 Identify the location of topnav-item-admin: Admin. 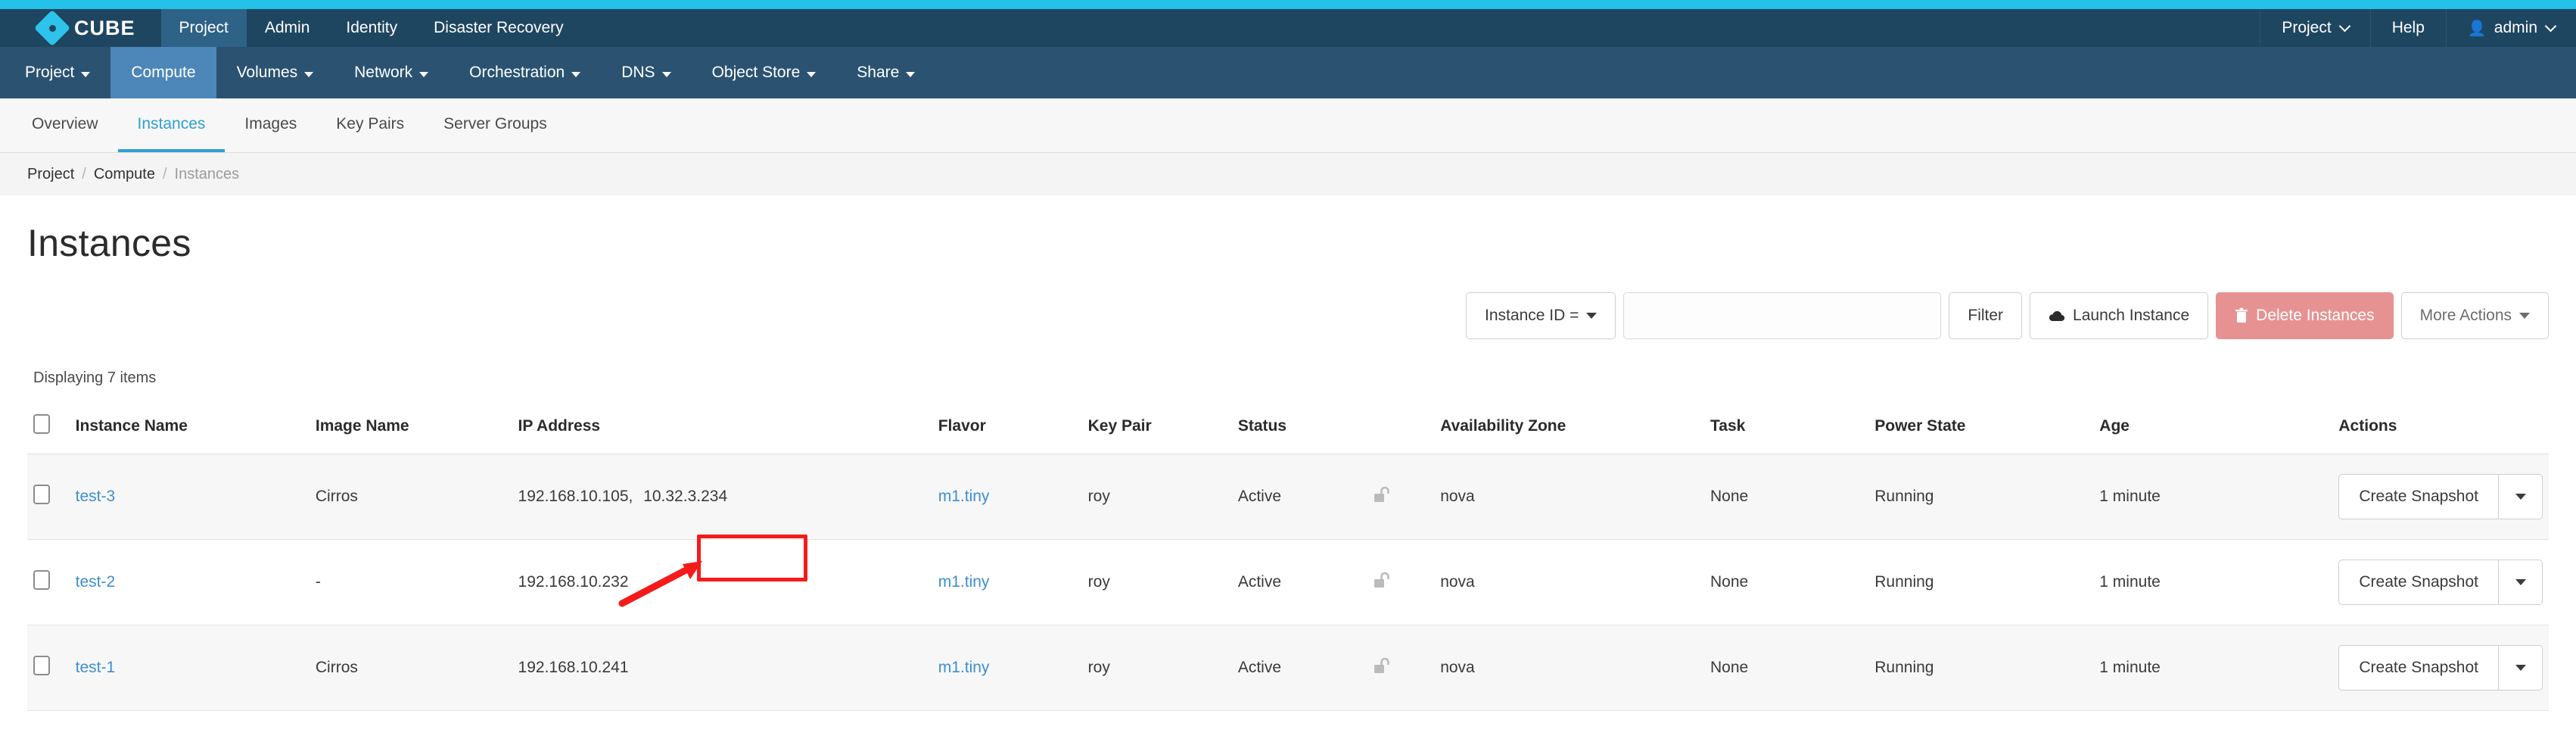
(287, 28).